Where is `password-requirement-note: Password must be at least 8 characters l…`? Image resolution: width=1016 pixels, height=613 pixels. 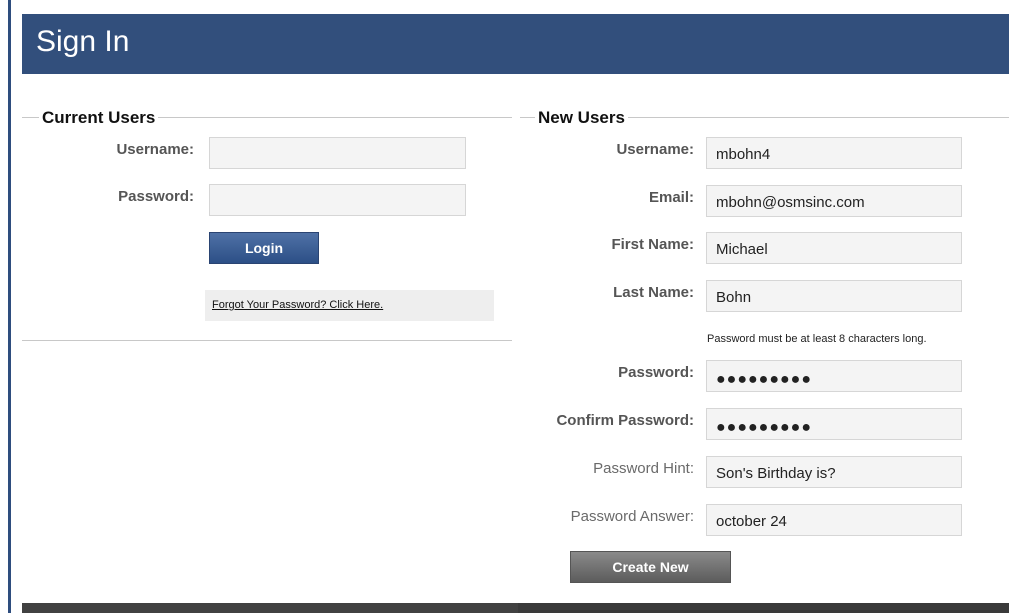
password-requirement-note: Password must be at least 8 characters l… is located at coordinates (817, 339).